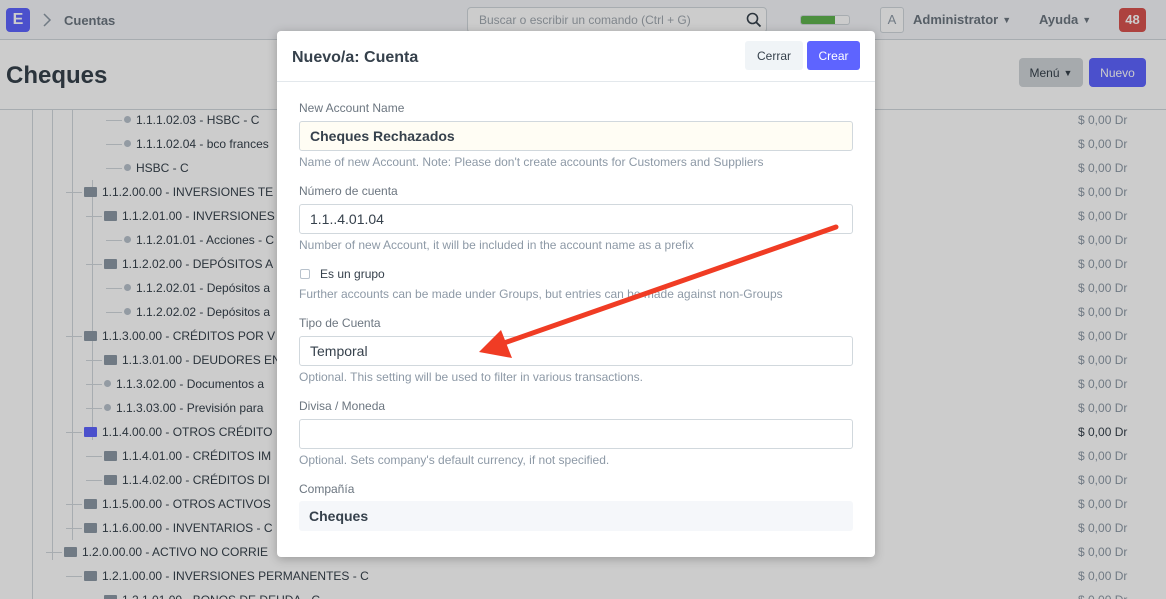 This screenshot has width=1166, height=599. I want to click on account-number-input, so click(576, 219).